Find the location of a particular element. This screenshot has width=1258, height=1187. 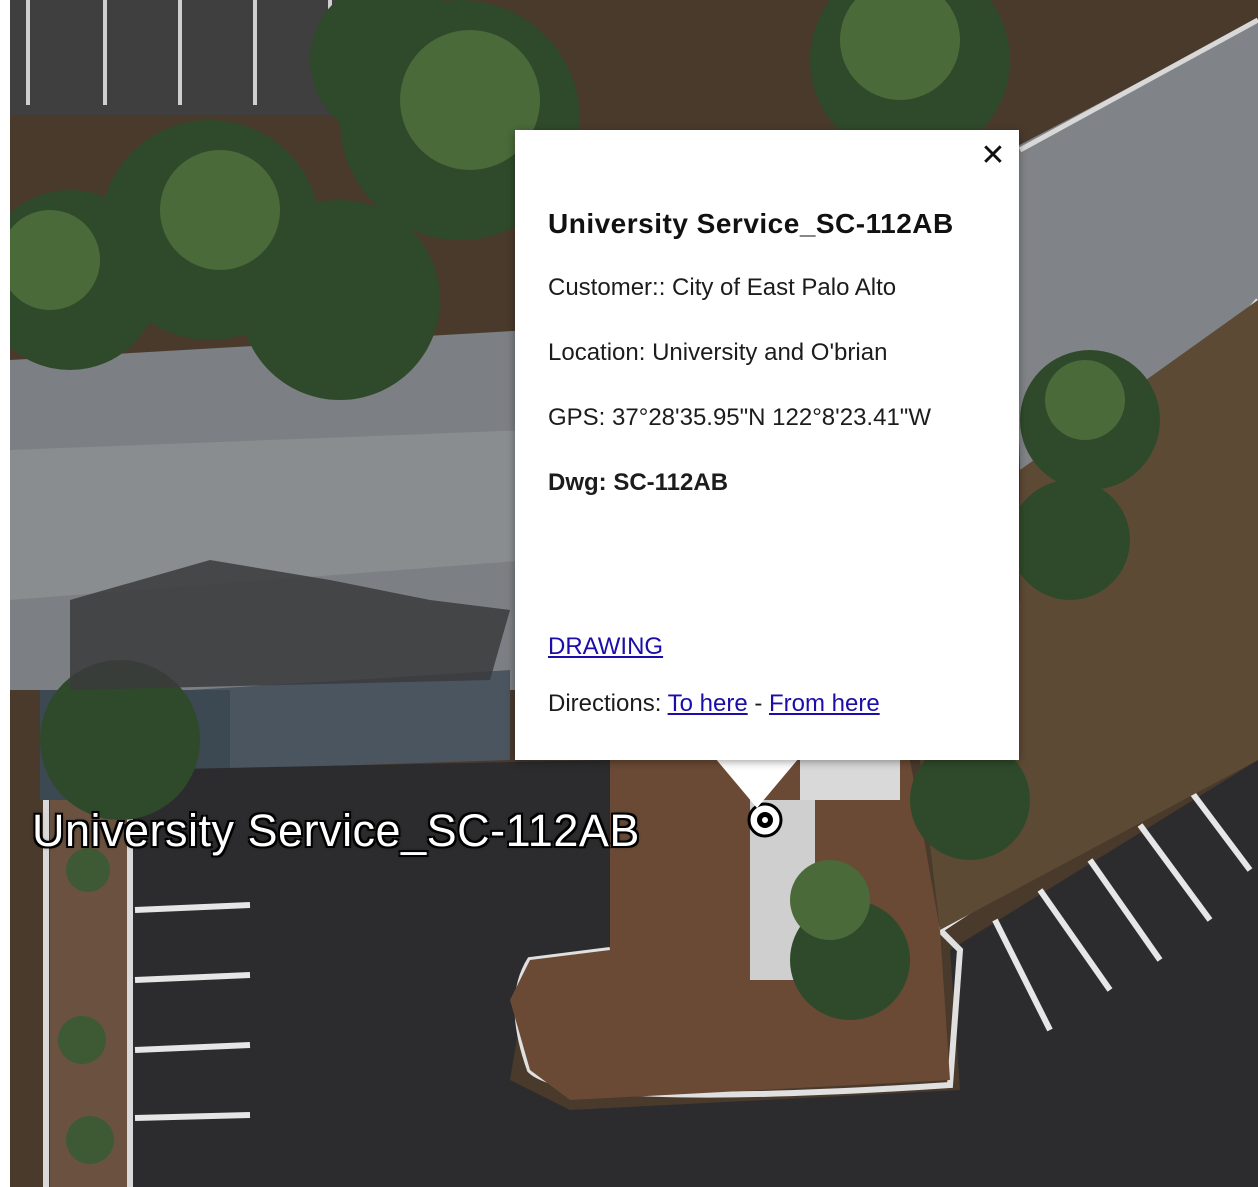

popup-pointer is located at coordinates (757, 783).